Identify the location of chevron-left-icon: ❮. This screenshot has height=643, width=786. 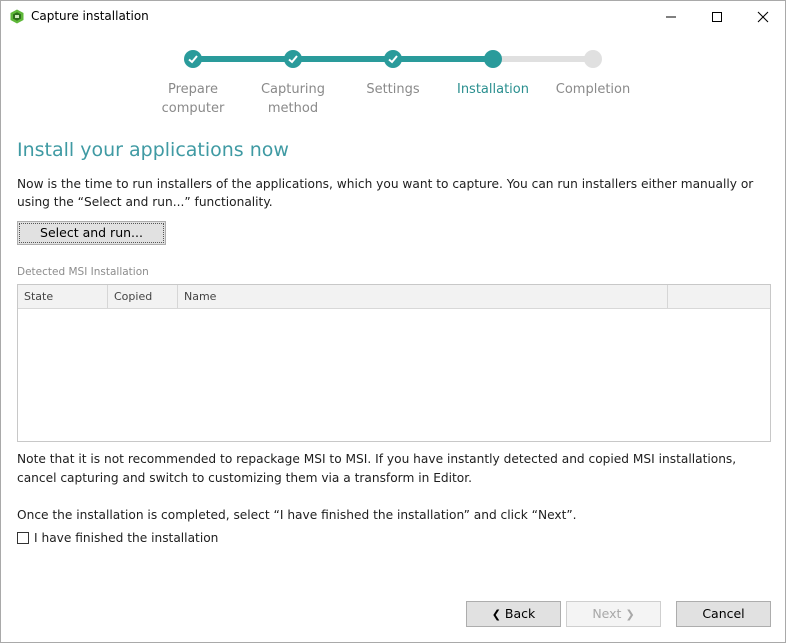
(496, 614).